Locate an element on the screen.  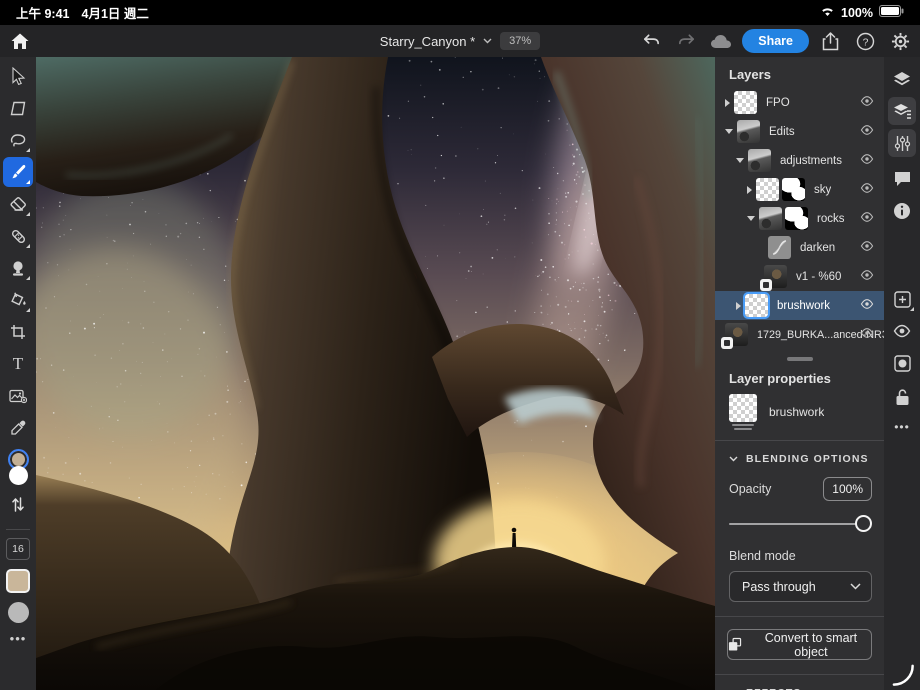
redo-button is located at coordinates (686, 41).